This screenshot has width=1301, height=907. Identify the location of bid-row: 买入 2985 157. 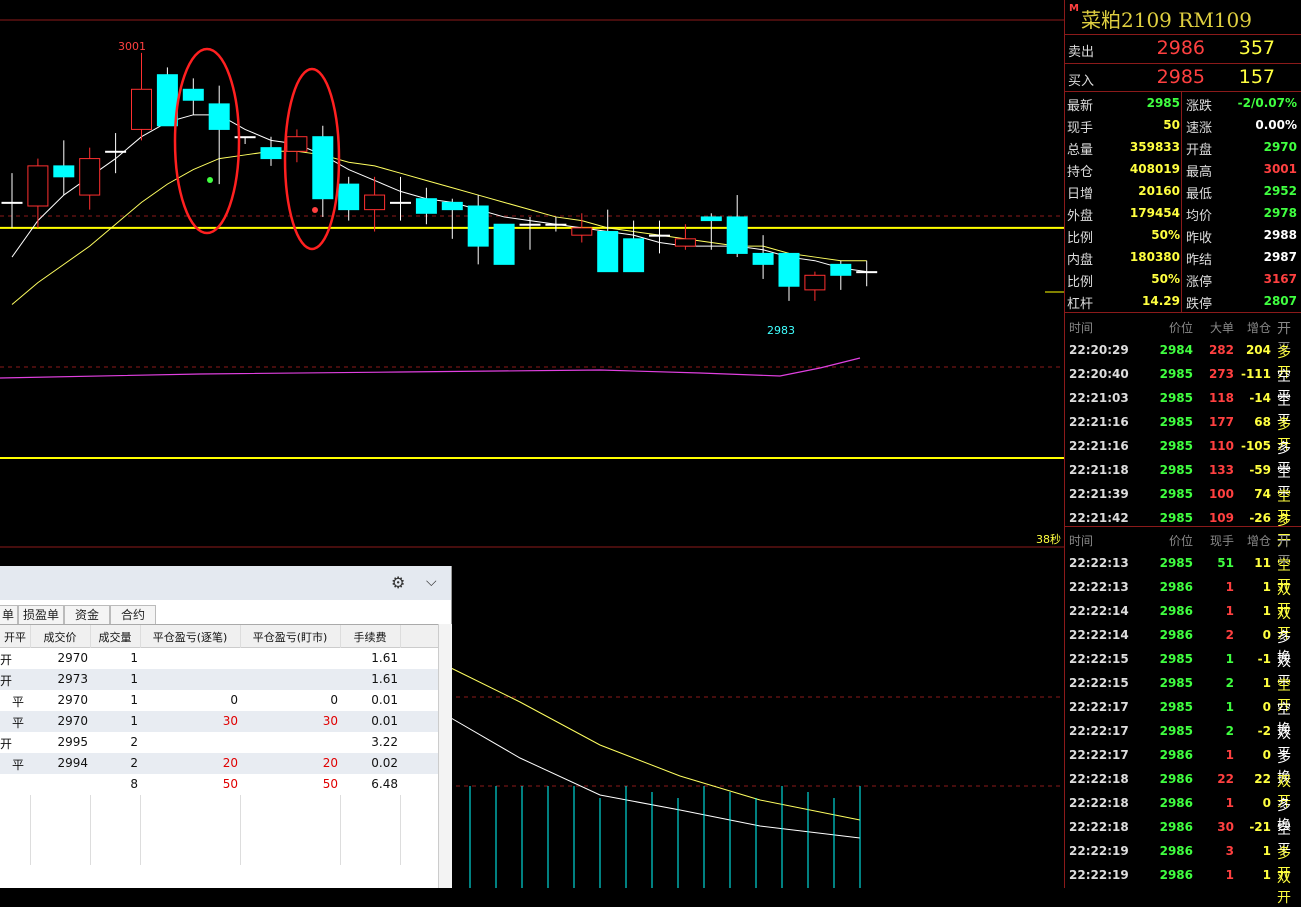
(1183, 78).